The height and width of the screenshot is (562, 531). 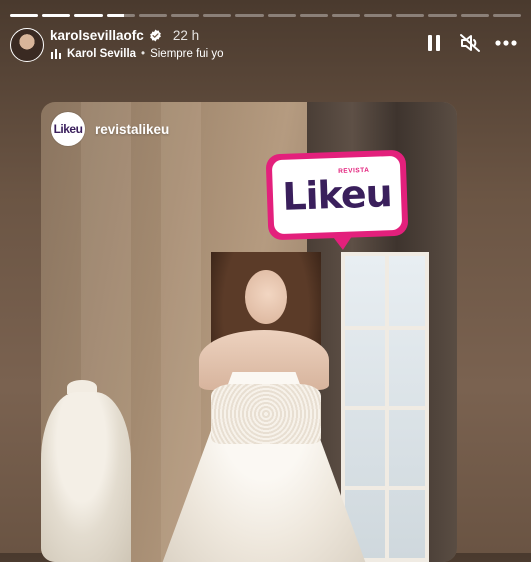 I want to click on username: karolsevillaofc, so click(x=97, y=35).